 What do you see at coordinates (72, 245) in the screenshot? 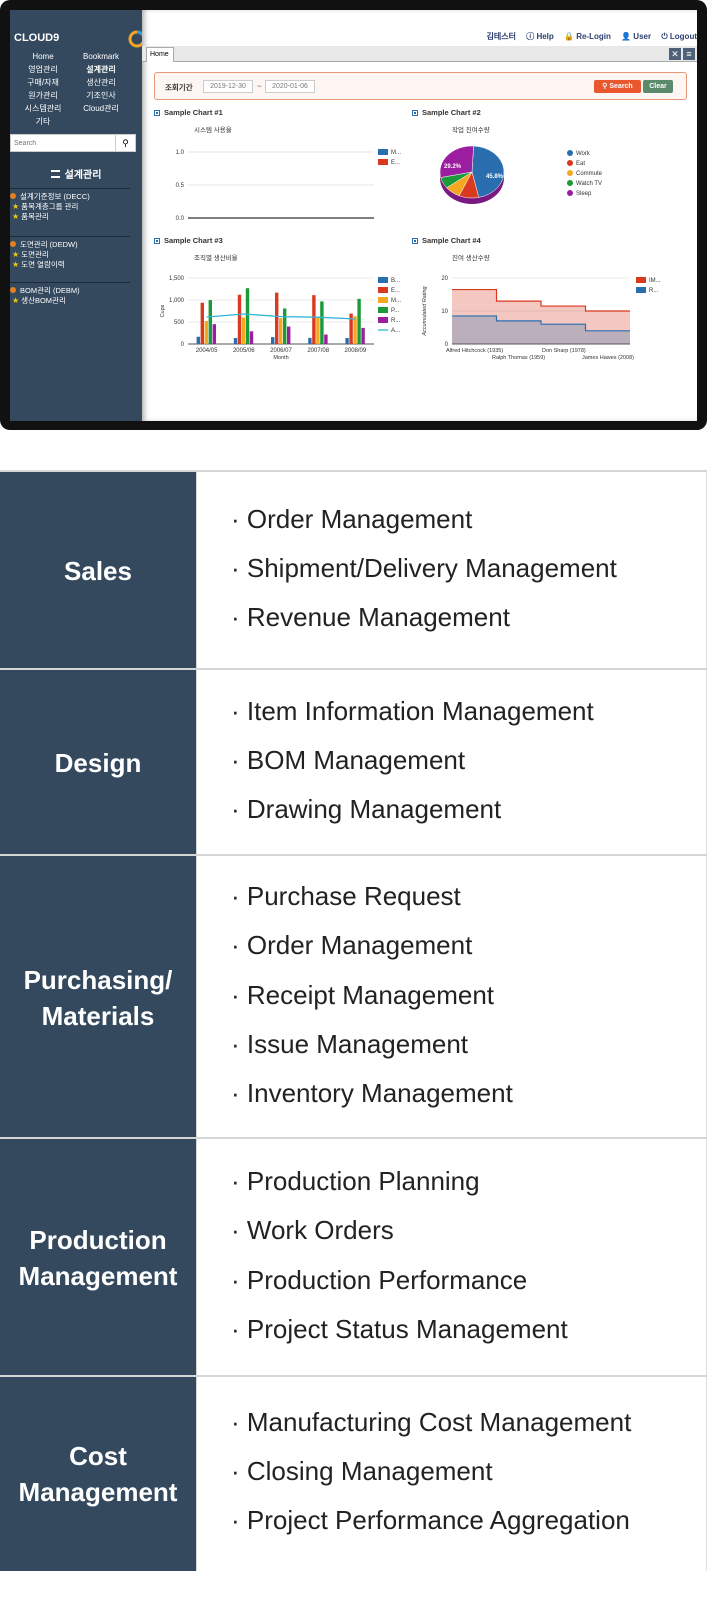
I see `menu-group-title: 도면관리 (DEDW)` at bounding box center [72, 245].